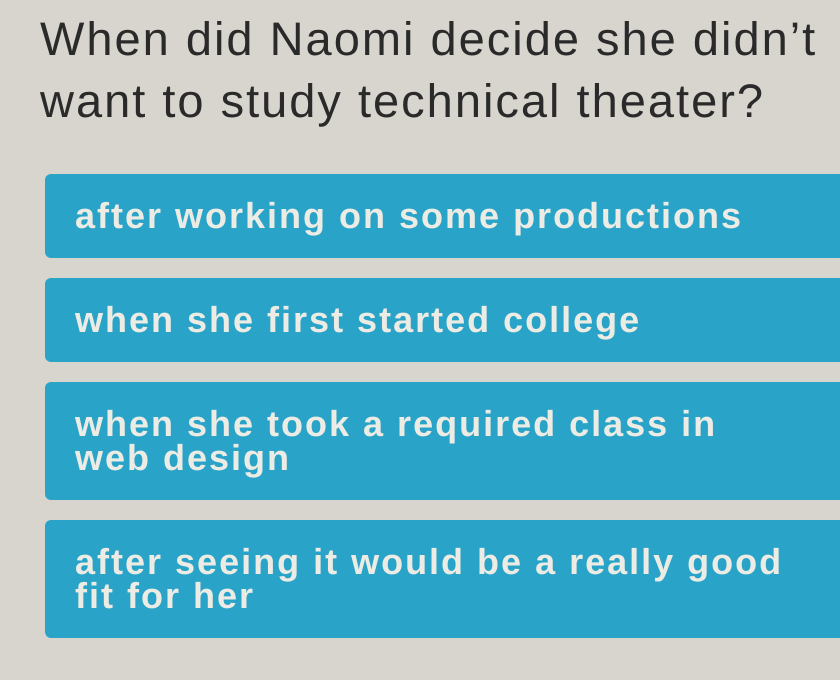 Image resolution: width=840 pixels, height=680 pixels. I want to click on answer-option-button: when she first started college, so click(442, 320).